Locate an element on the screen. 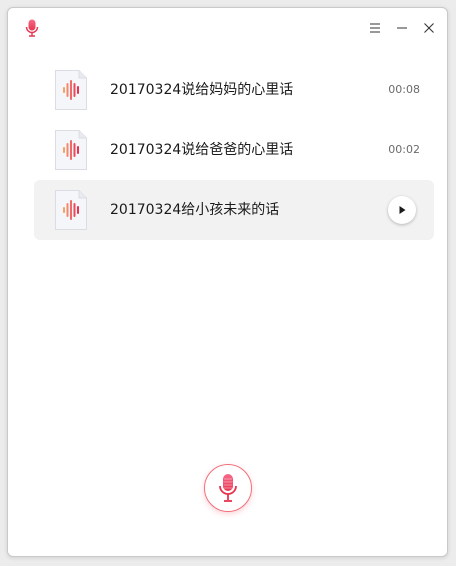 This screenshot has height=566, width=456. recording-duration: 00:08 is located at coordinates (404, 89).